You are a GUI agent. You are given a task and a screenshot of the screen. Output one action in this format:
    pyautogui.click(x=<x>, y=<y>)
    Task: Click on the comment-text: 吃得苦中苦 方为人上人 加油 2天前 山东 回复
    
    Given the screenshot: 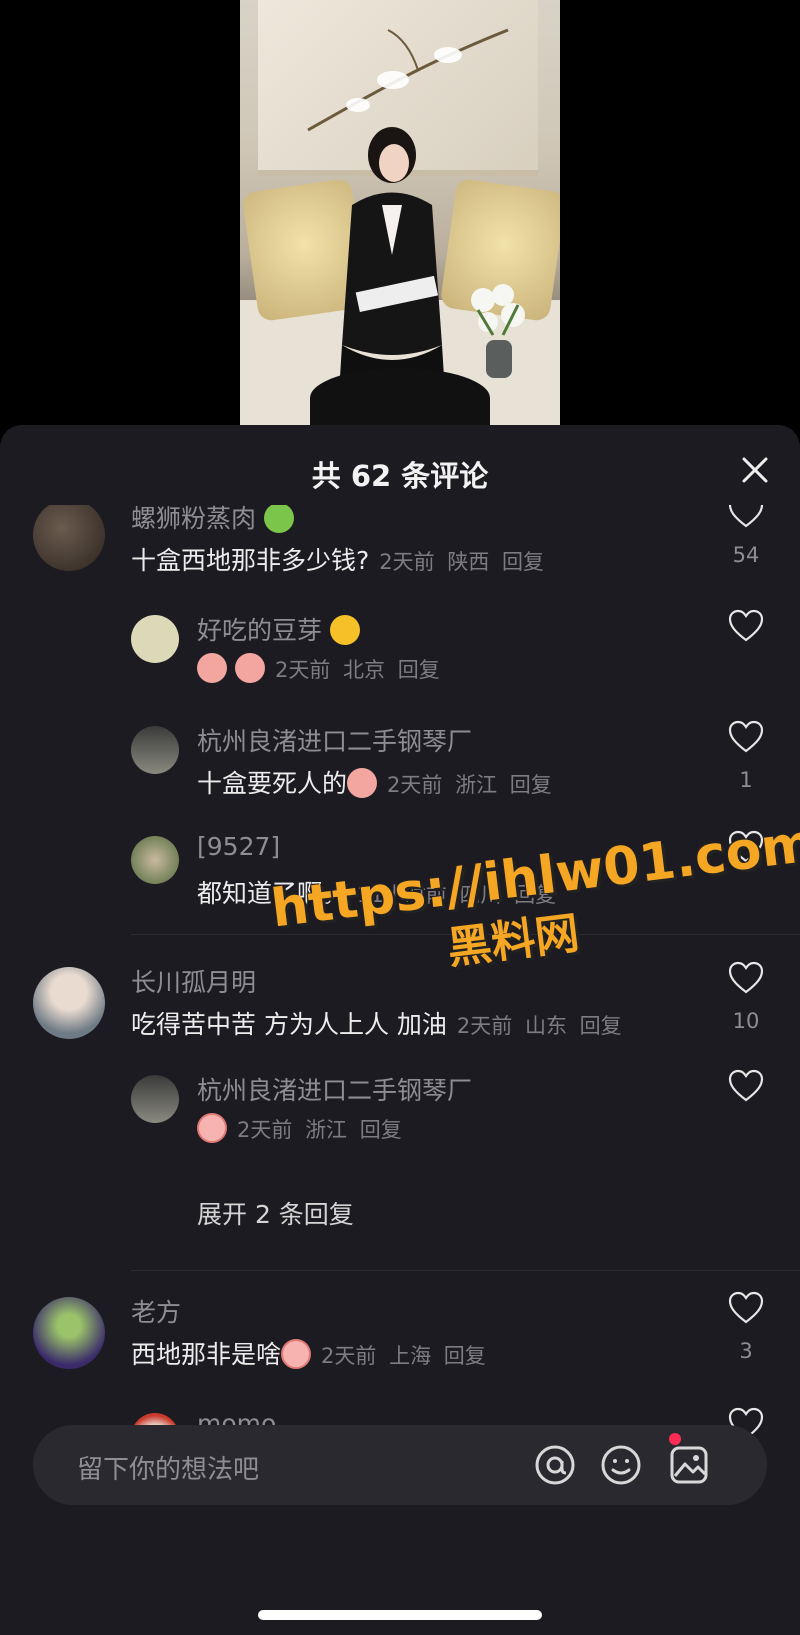 What is the action you would take?
    pyautogui.click(x=376, y=1024)
    